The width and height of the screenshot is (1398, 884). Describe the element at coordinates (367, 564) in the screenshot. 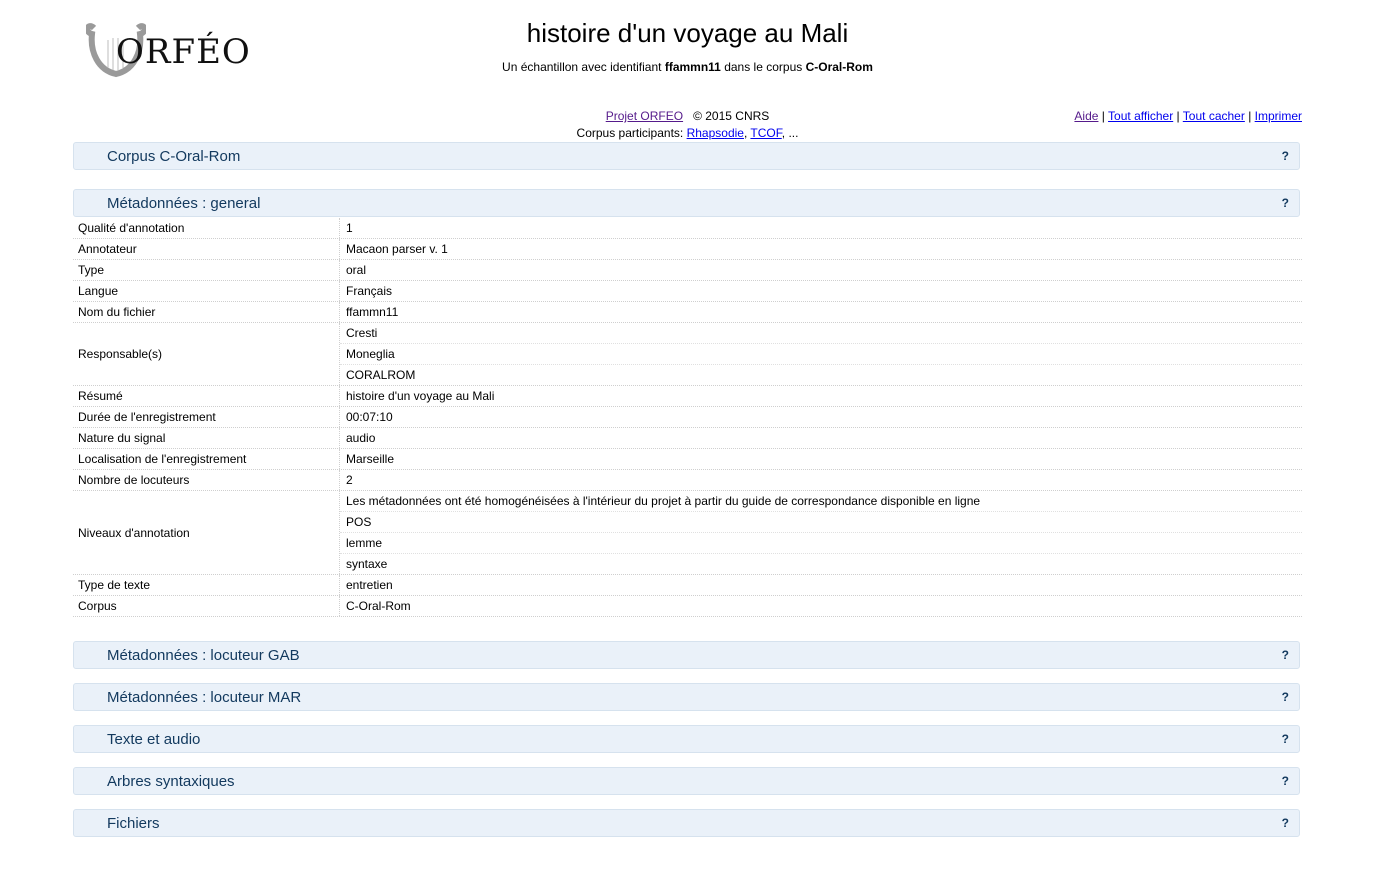

I see `metadata-value: syntaxe` at that location.